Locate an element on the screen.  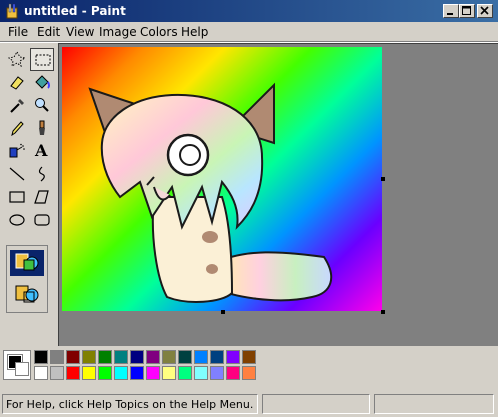
tool-pencil is located at coordinates (17, 128).